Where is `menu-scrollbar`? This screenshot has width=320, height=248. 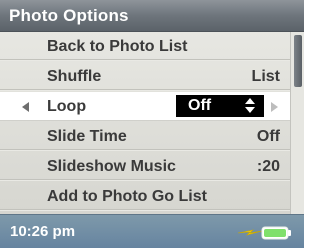 menu-scrollbar is located at coordinates (297, 123).